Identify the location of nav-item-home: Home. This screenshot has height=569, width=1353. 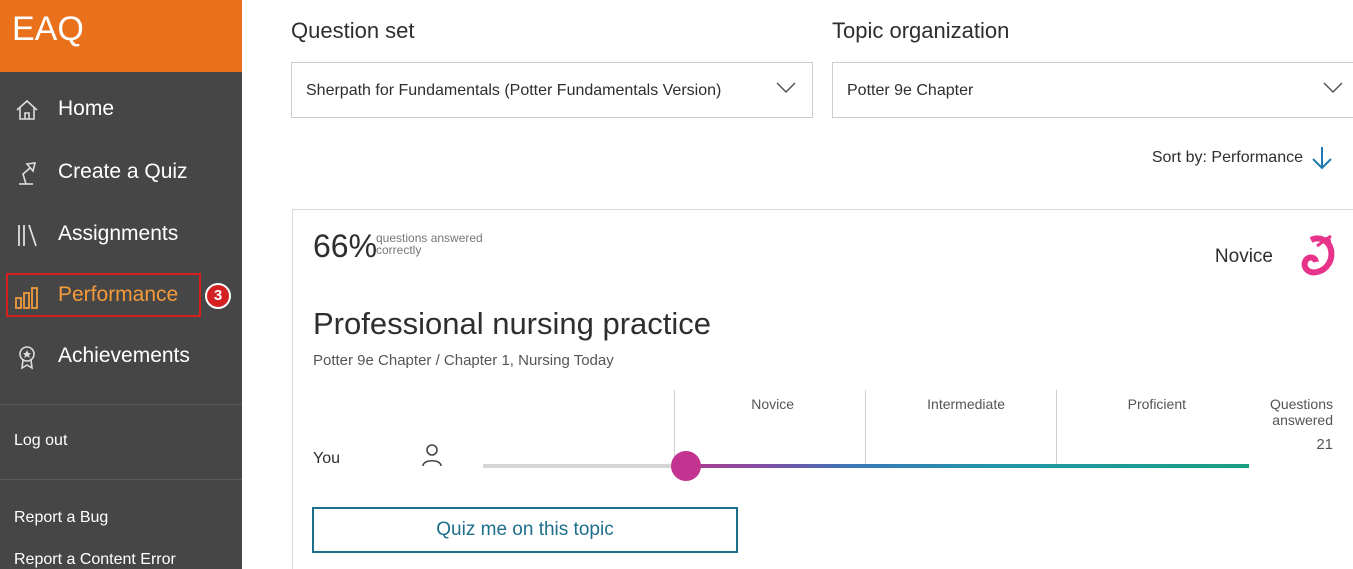
(121, 110).